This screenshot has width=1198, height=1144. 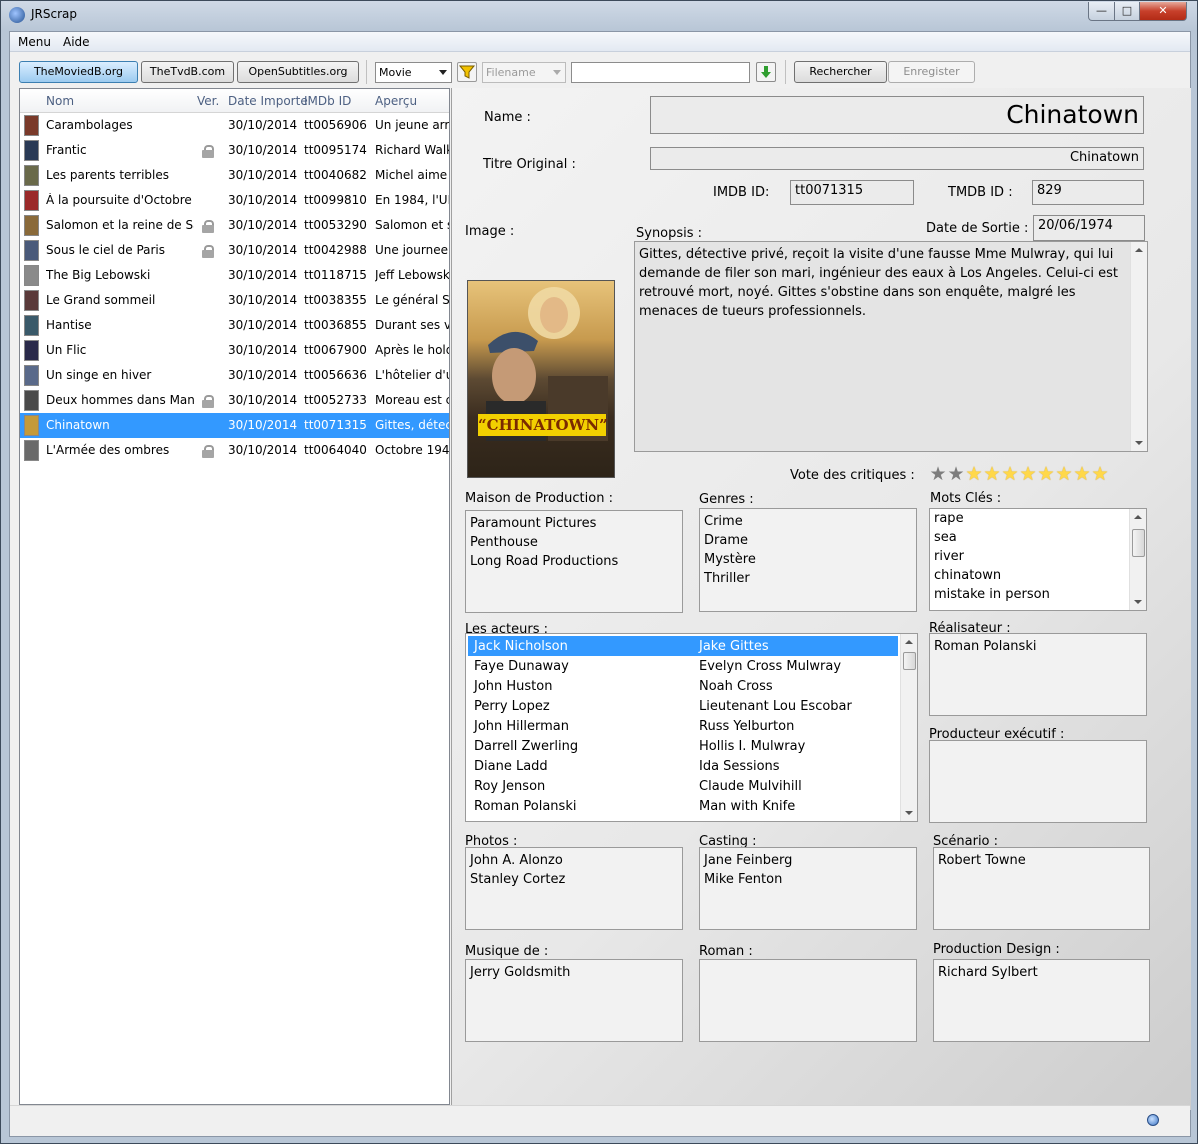 I want to click on music-item: Jerry Goldsmith, so click(x=574, y=972).